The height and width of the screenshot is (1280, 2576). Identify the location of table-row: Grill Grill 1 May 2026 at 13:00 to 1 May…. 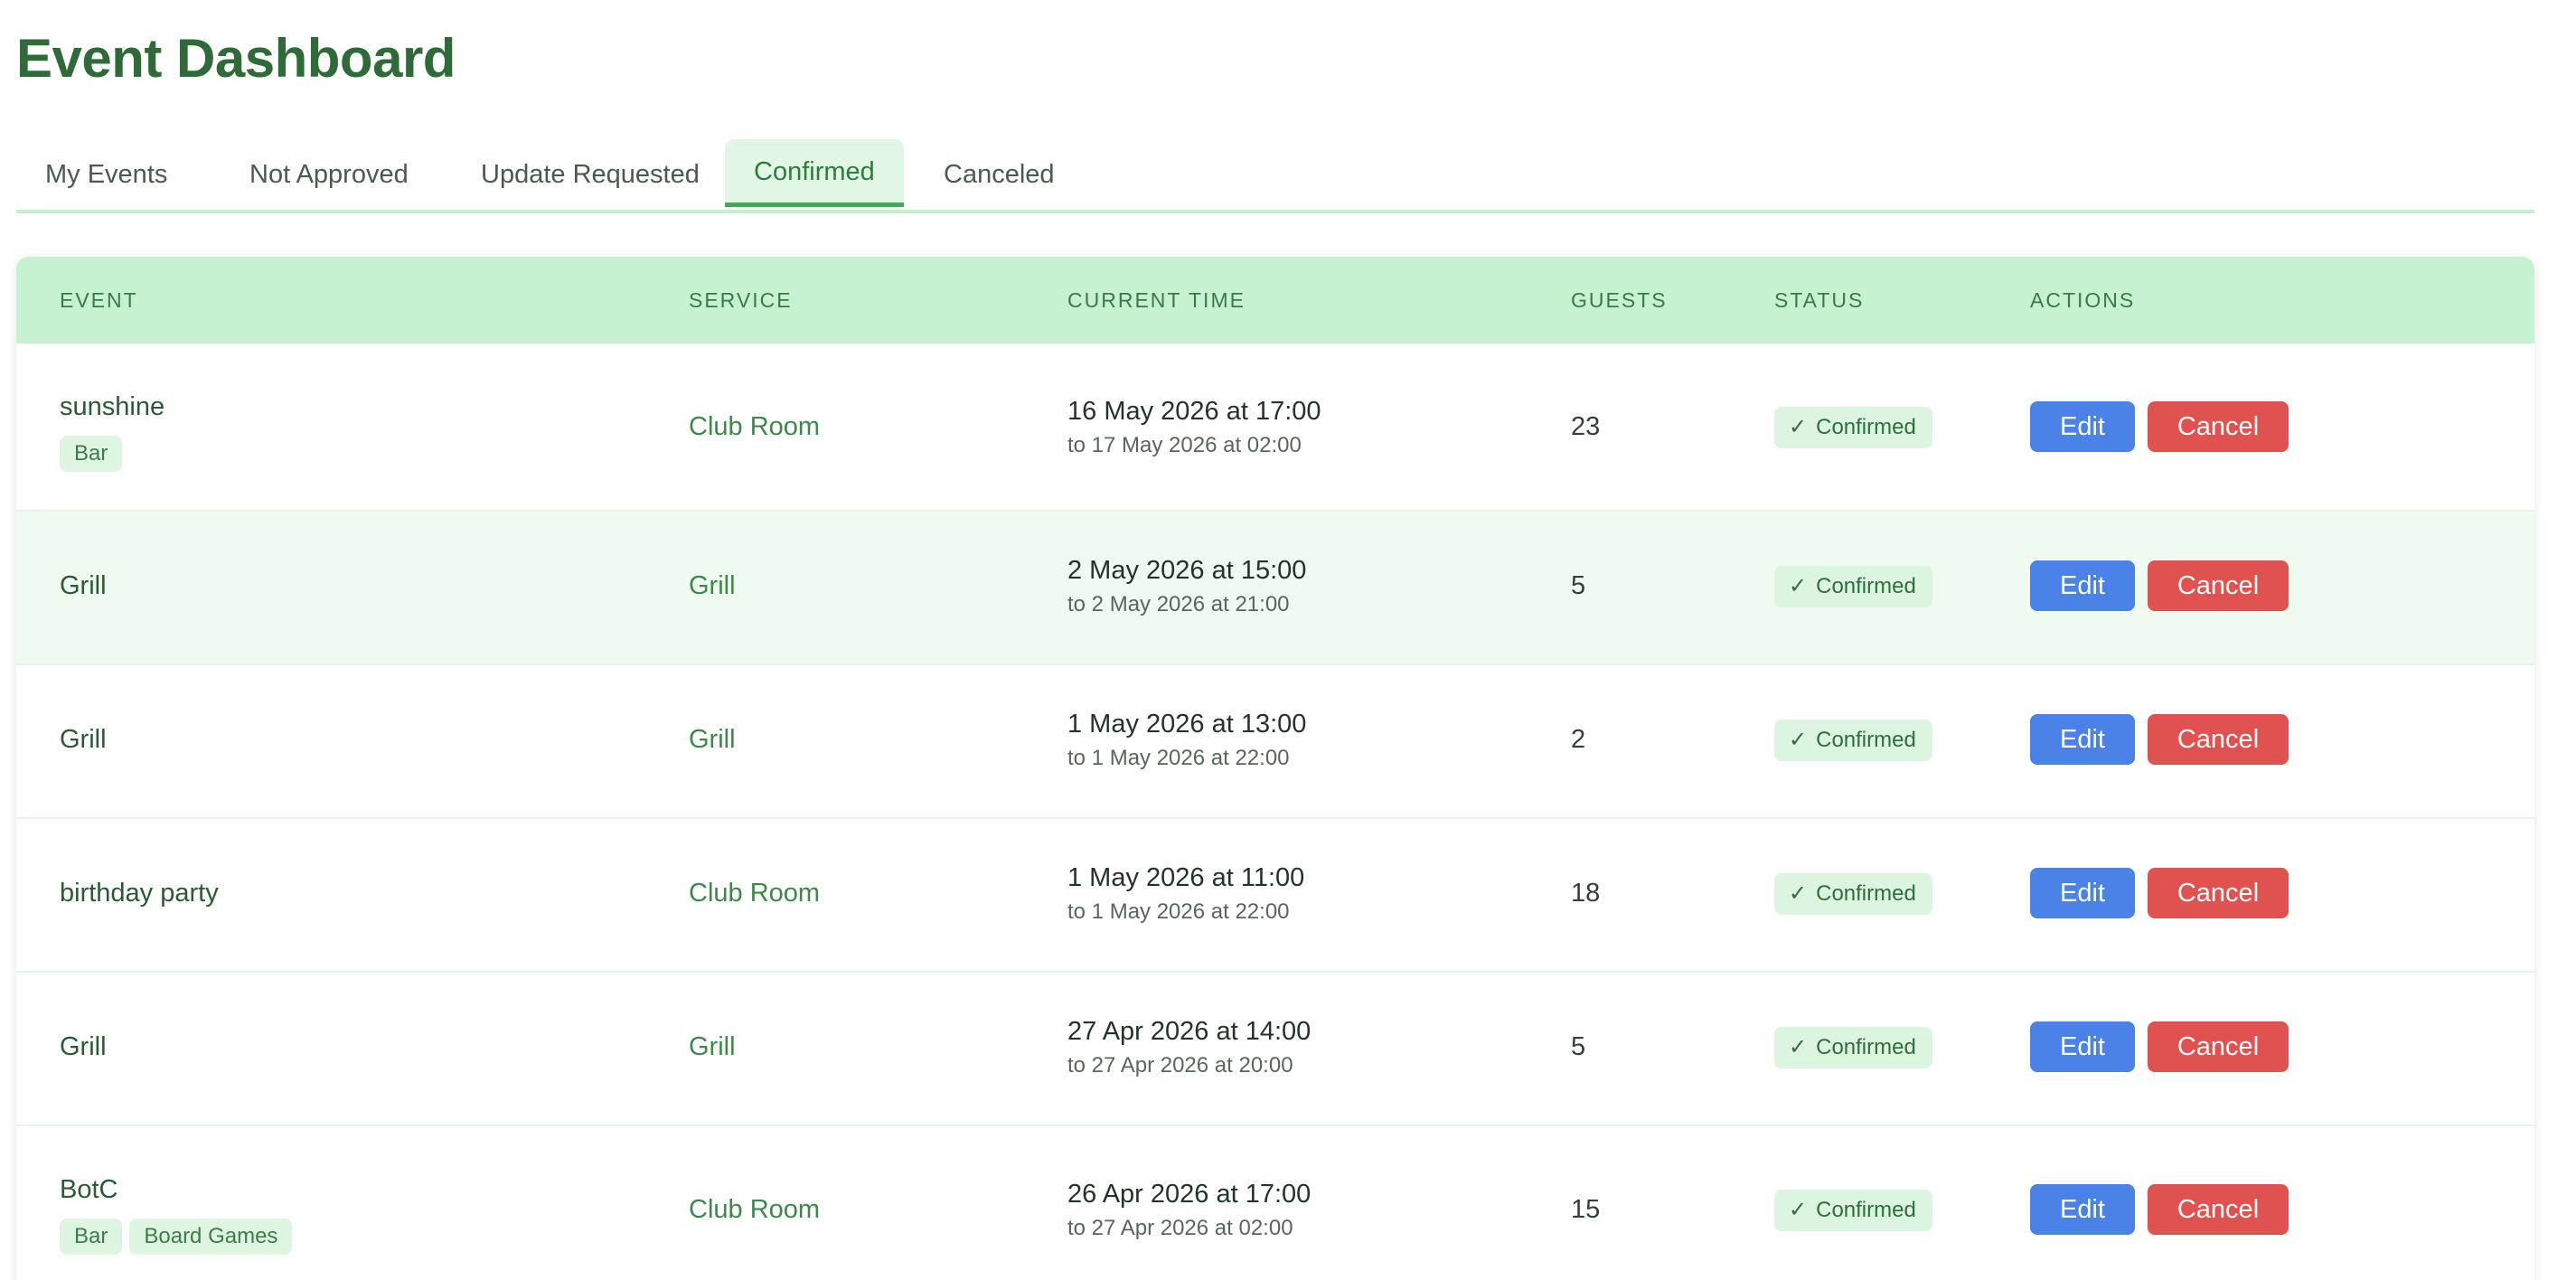
(1275, 742).